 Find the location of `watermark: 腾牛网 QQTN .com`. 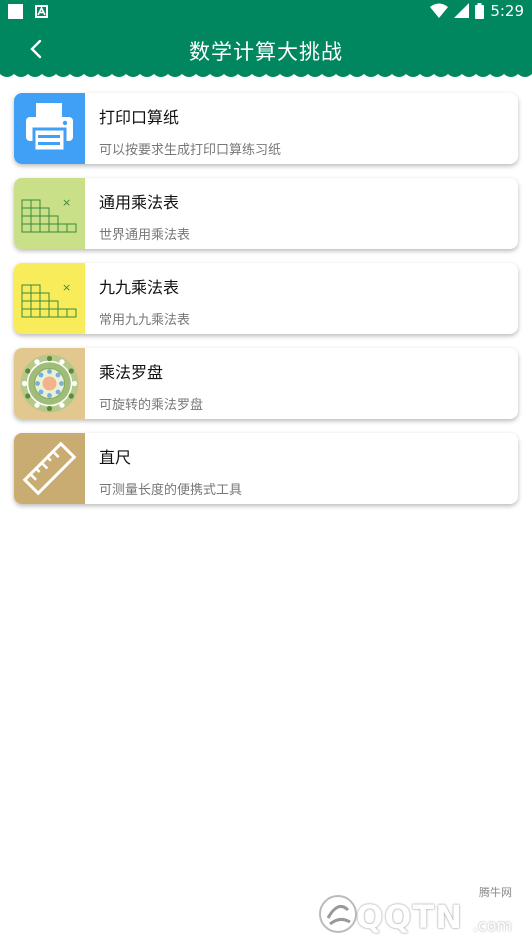

watermark: 腾牛网 QQTN .com is located at coordinates (416, 912).